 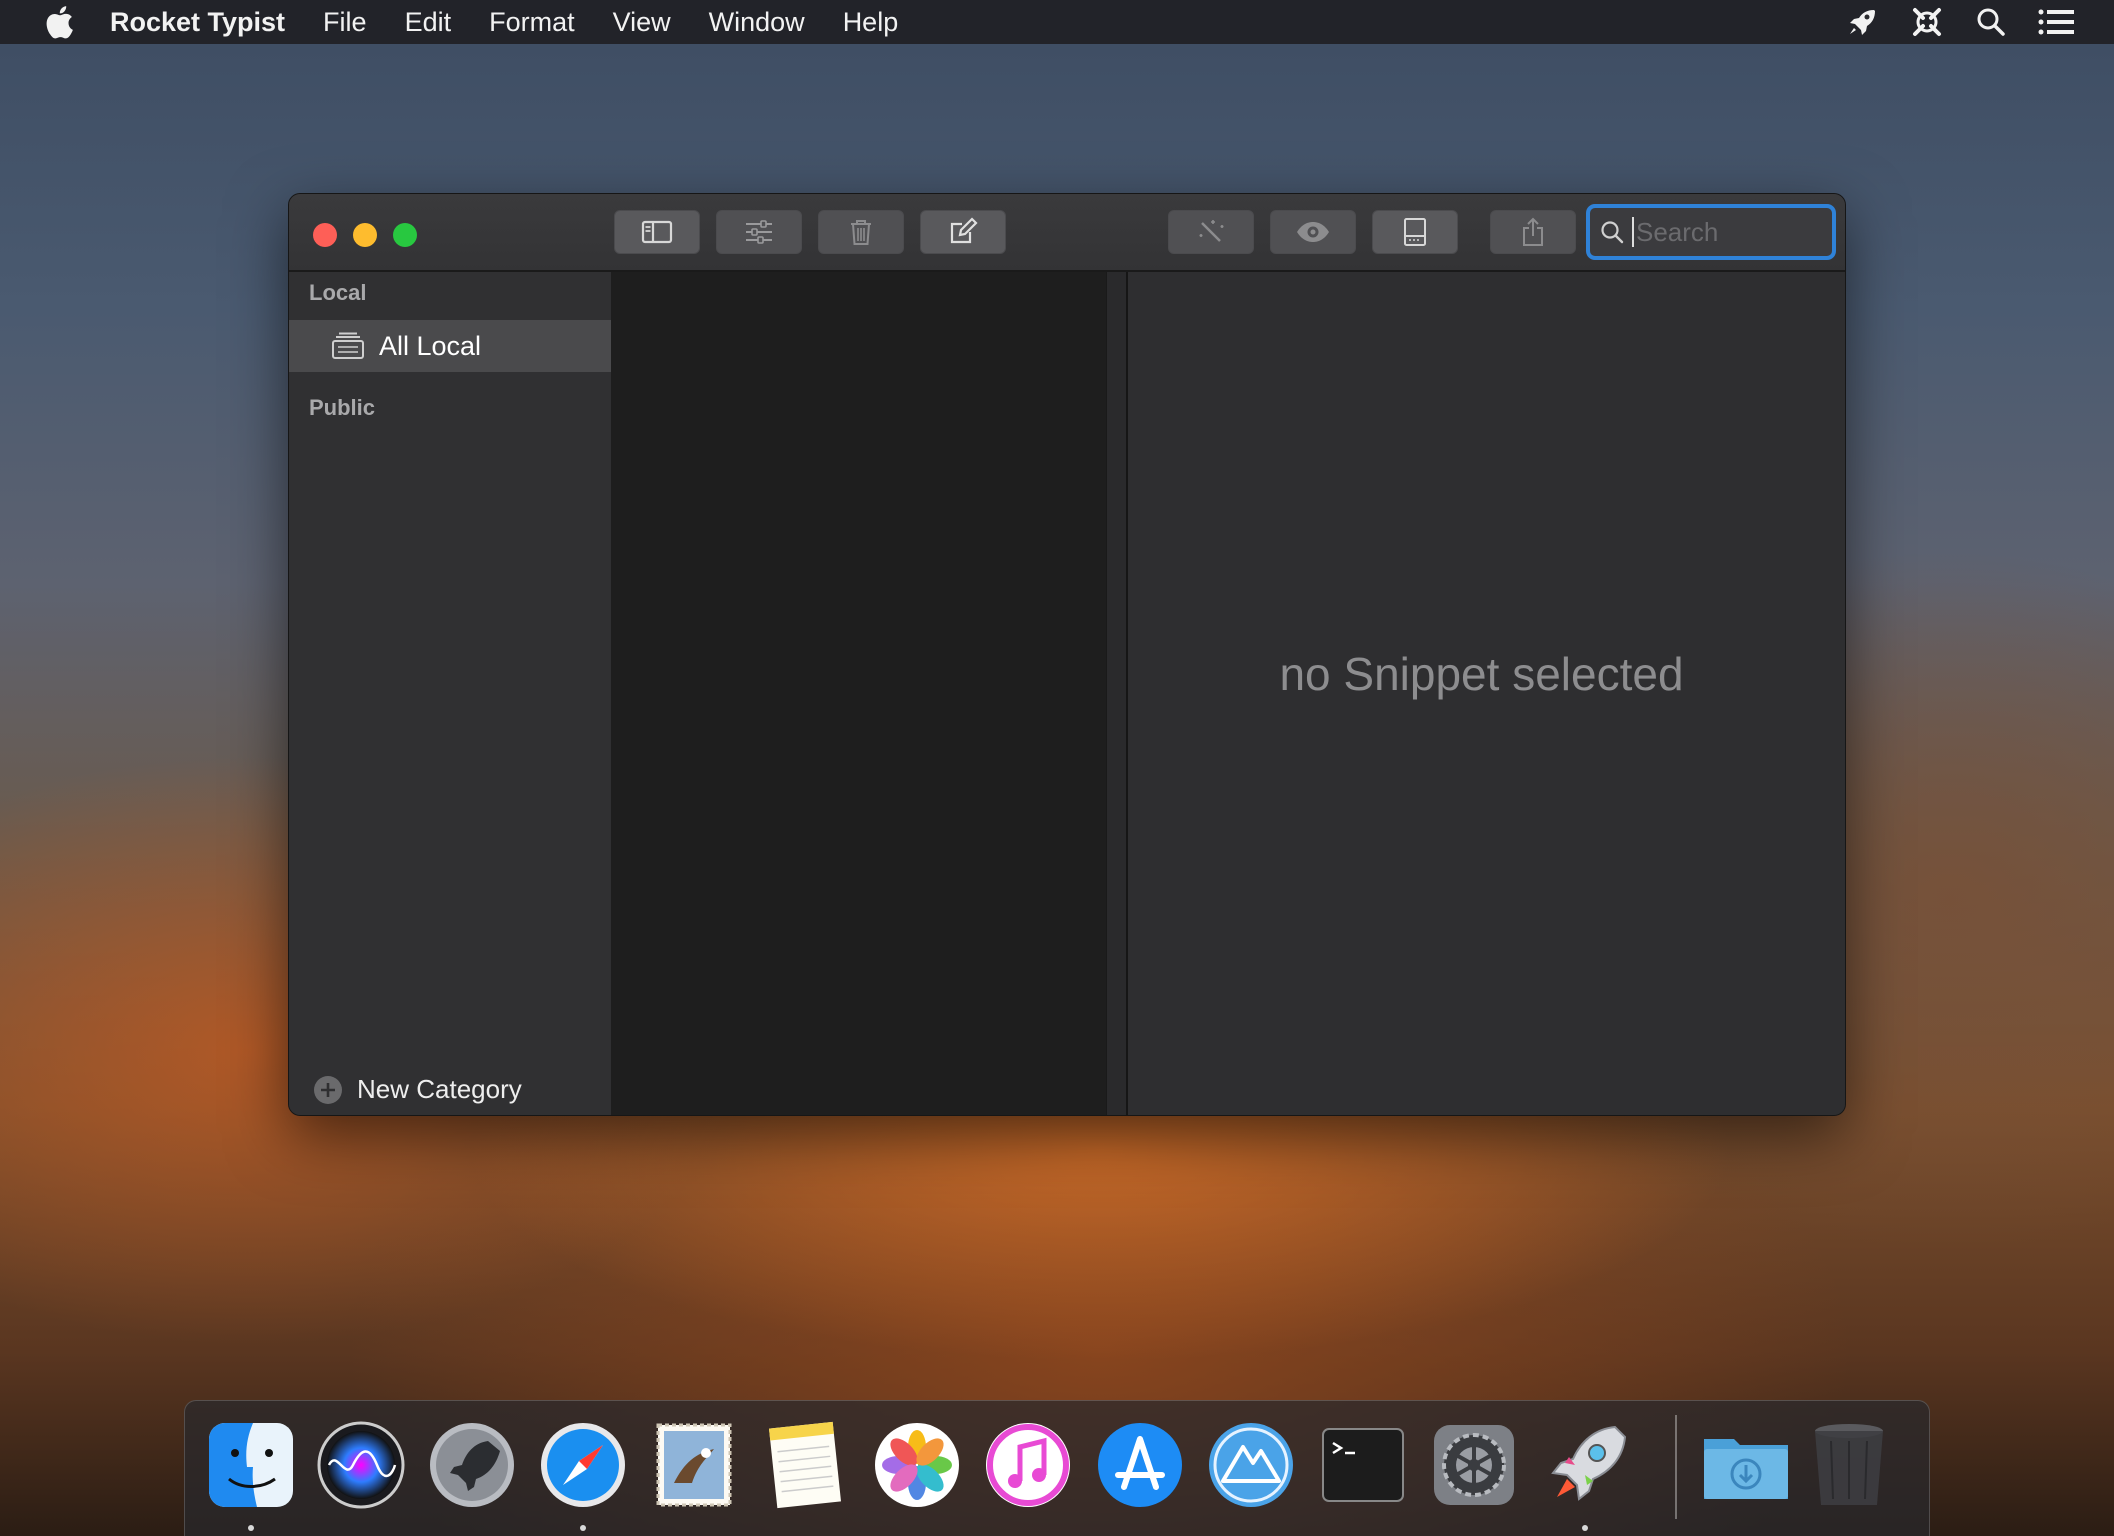 I want to click on panel-layout-icon, so click(x=1415, y=232).